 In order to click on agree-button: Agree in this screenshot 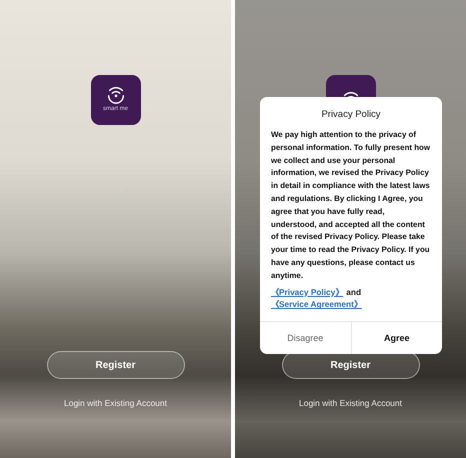, I will do `click(396, 338)`.